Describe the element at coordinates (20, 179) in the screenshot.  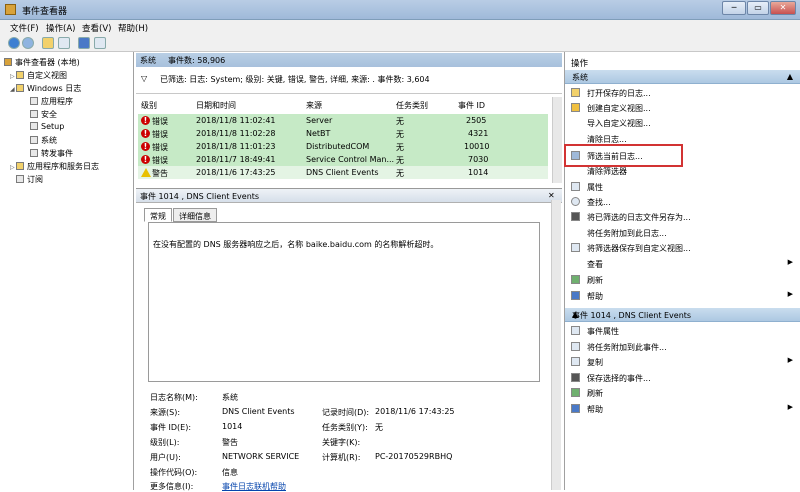
I see `subscription-icon` at that location.